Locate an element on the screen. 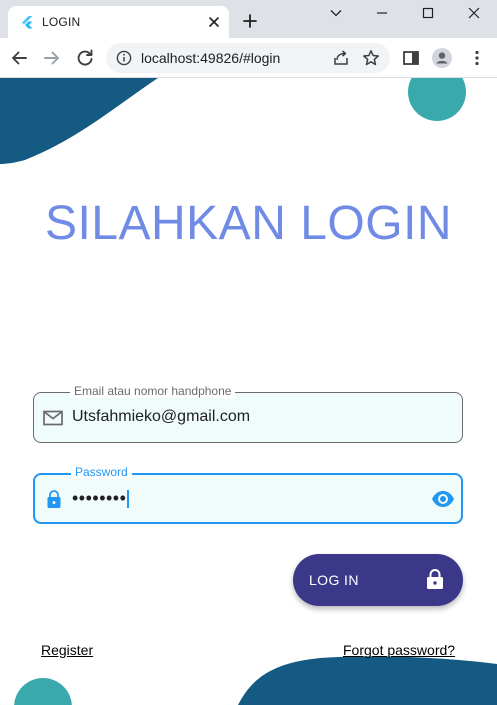 The image size is (497, 705). star-icon is located at coordinates (371, 58).